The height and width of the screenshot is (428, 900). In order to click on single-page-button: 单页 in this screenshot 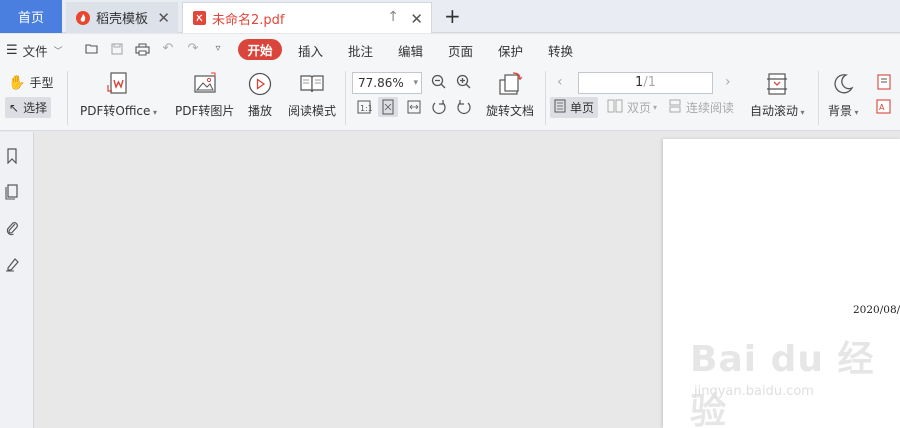, I will do `click(574, 107)`.